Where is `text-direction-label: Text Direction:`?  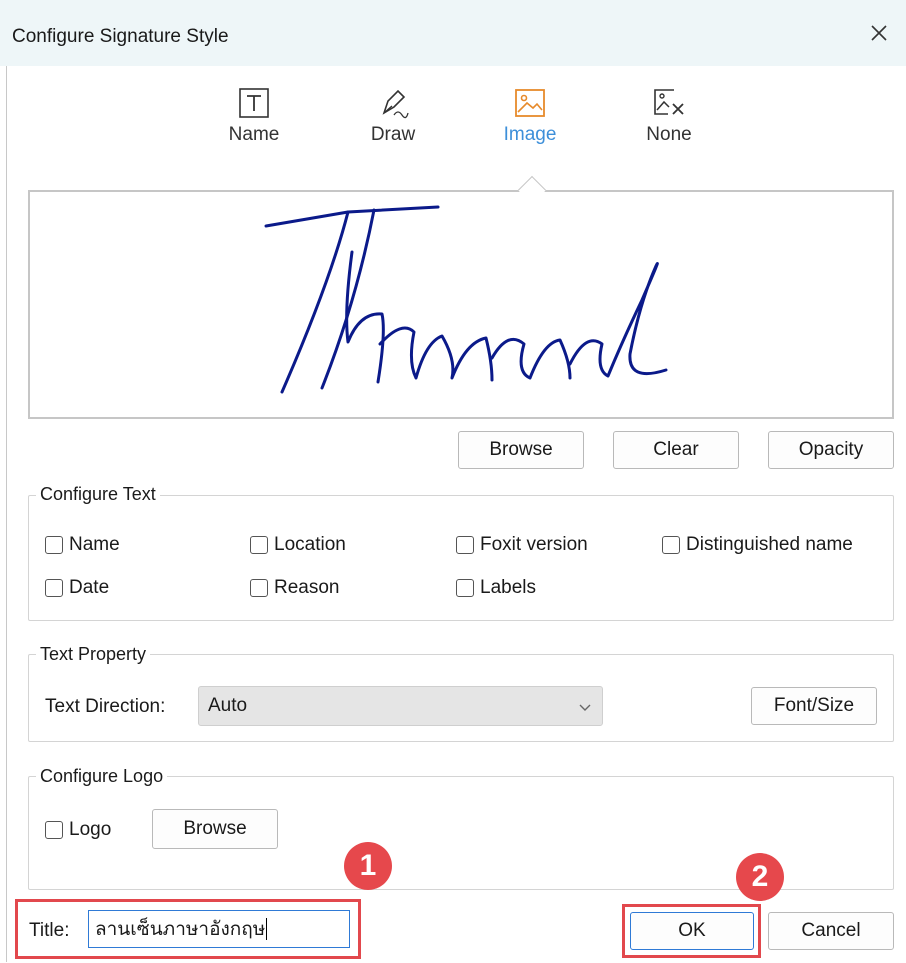
text-direction-label: Text Direction: is located at coordinates (105, 706).